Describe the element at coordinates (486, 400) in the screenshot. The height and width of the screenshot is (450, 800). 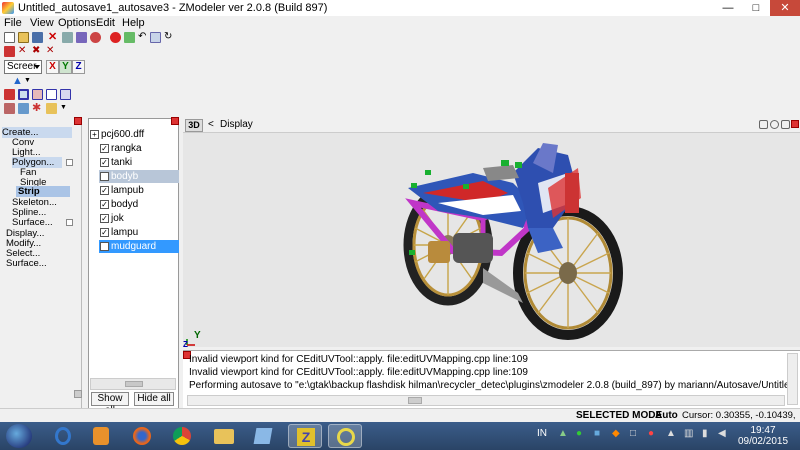
I see `log-scrollbar` at that location.